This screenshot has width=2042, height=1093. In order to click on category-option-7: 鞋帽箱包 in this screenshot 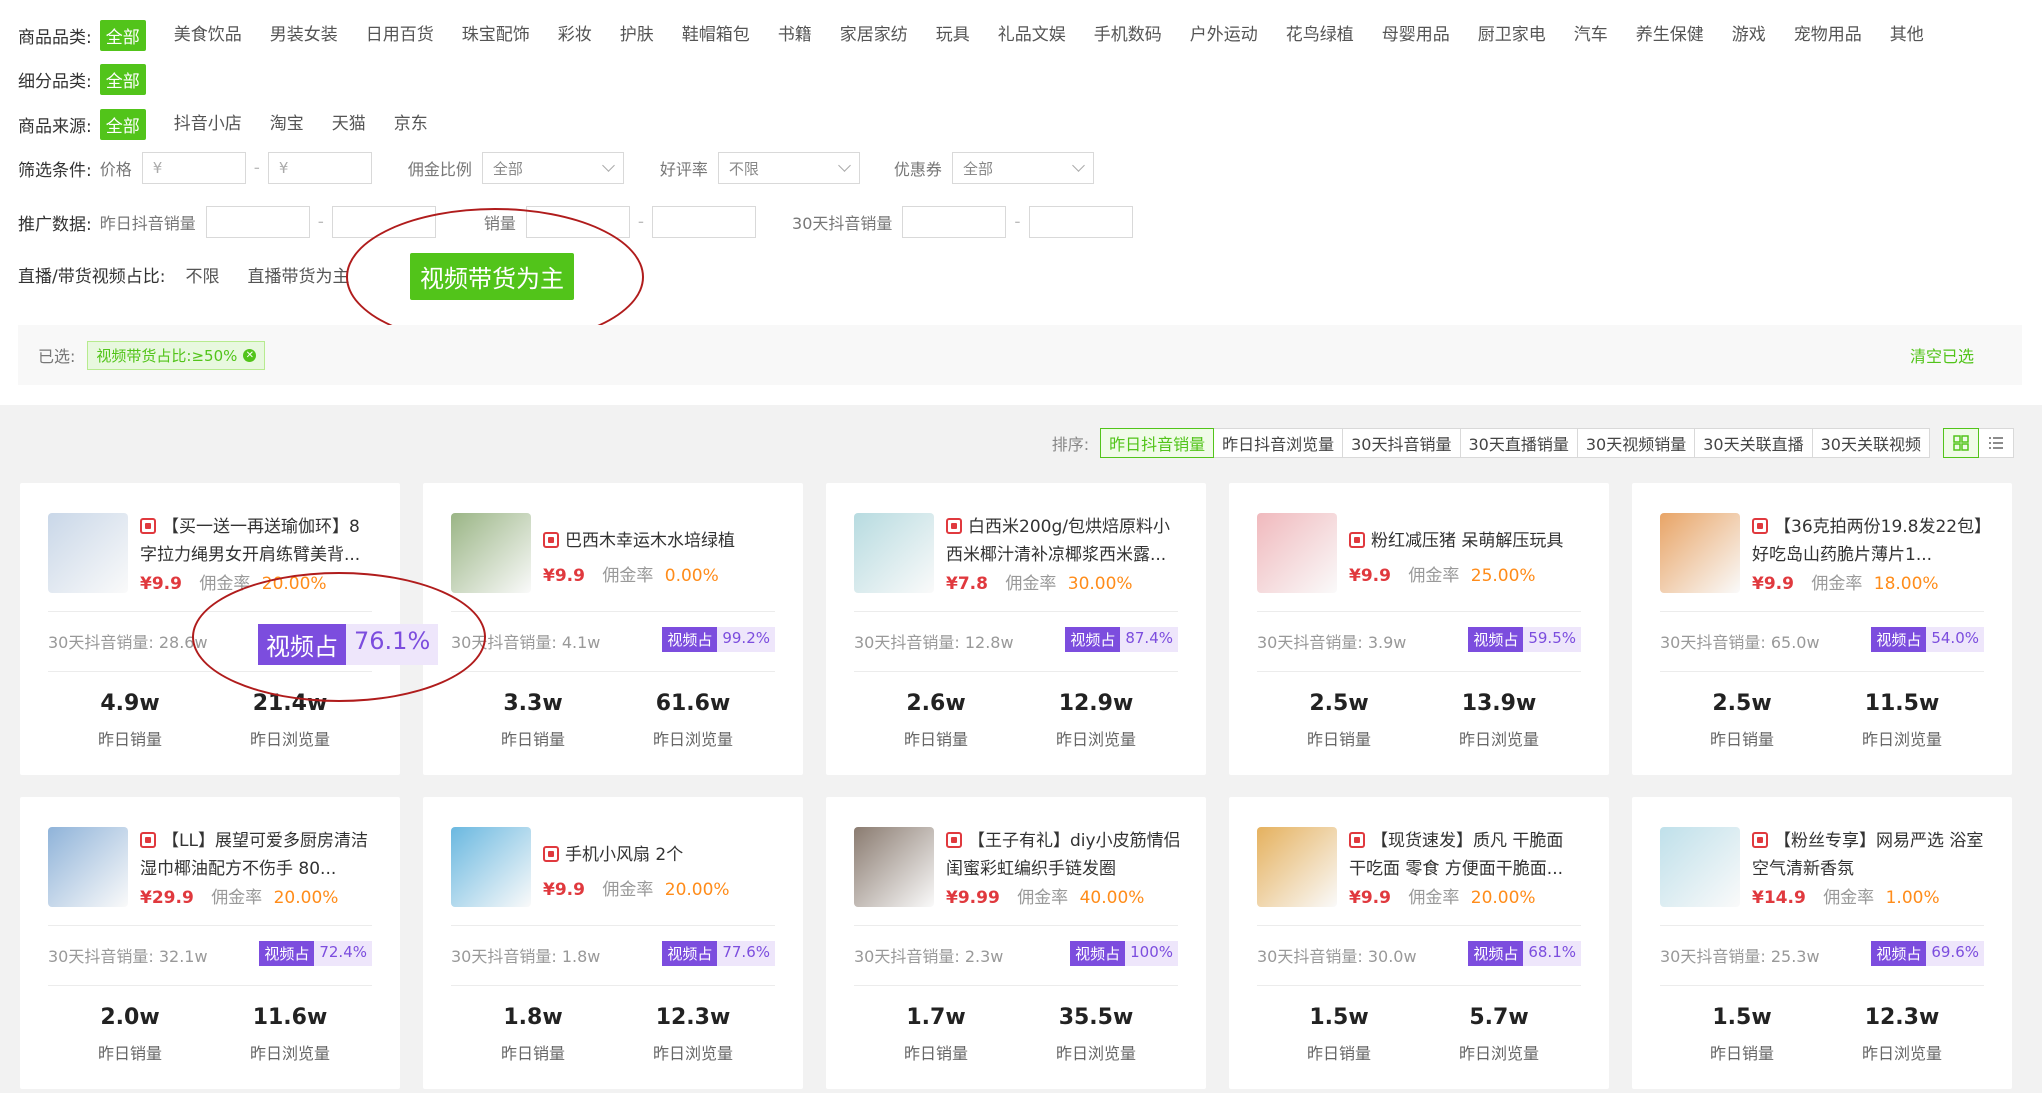, I will do `click(716, 35)`.